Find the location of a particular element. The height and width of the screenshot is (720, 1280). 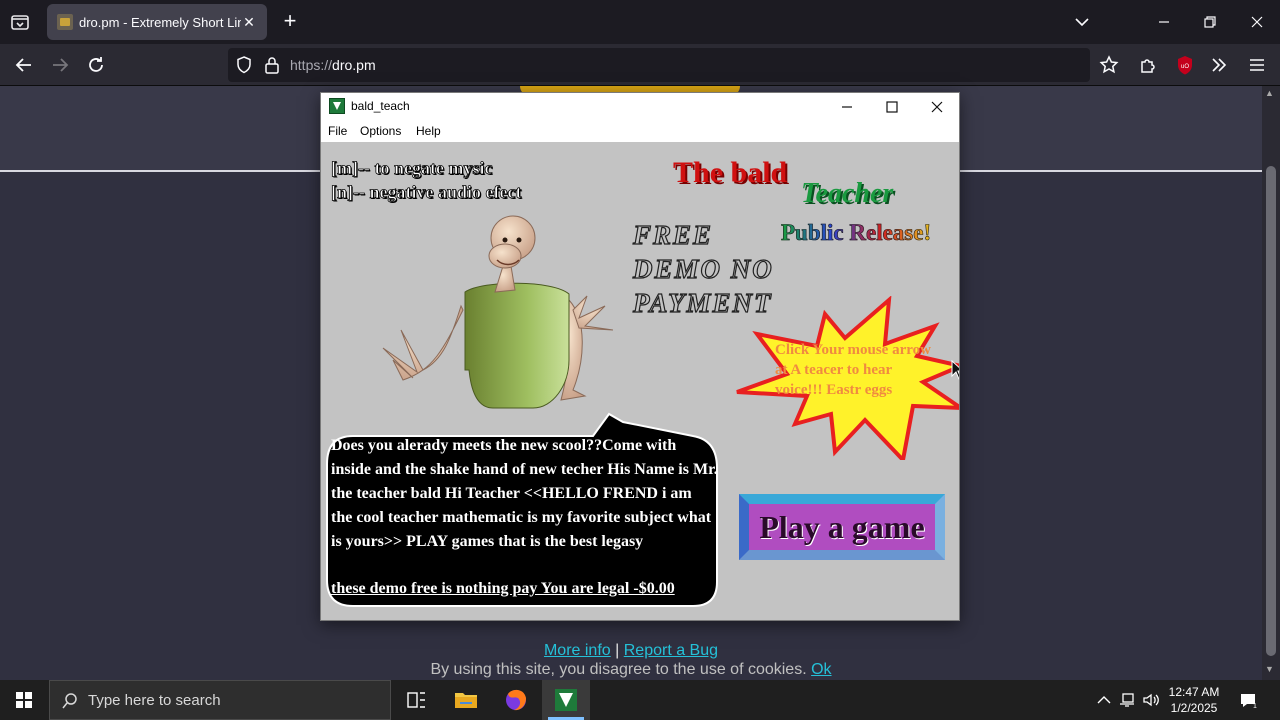

report-bug-link: Report a Bug is located at coordinates (671, 650).